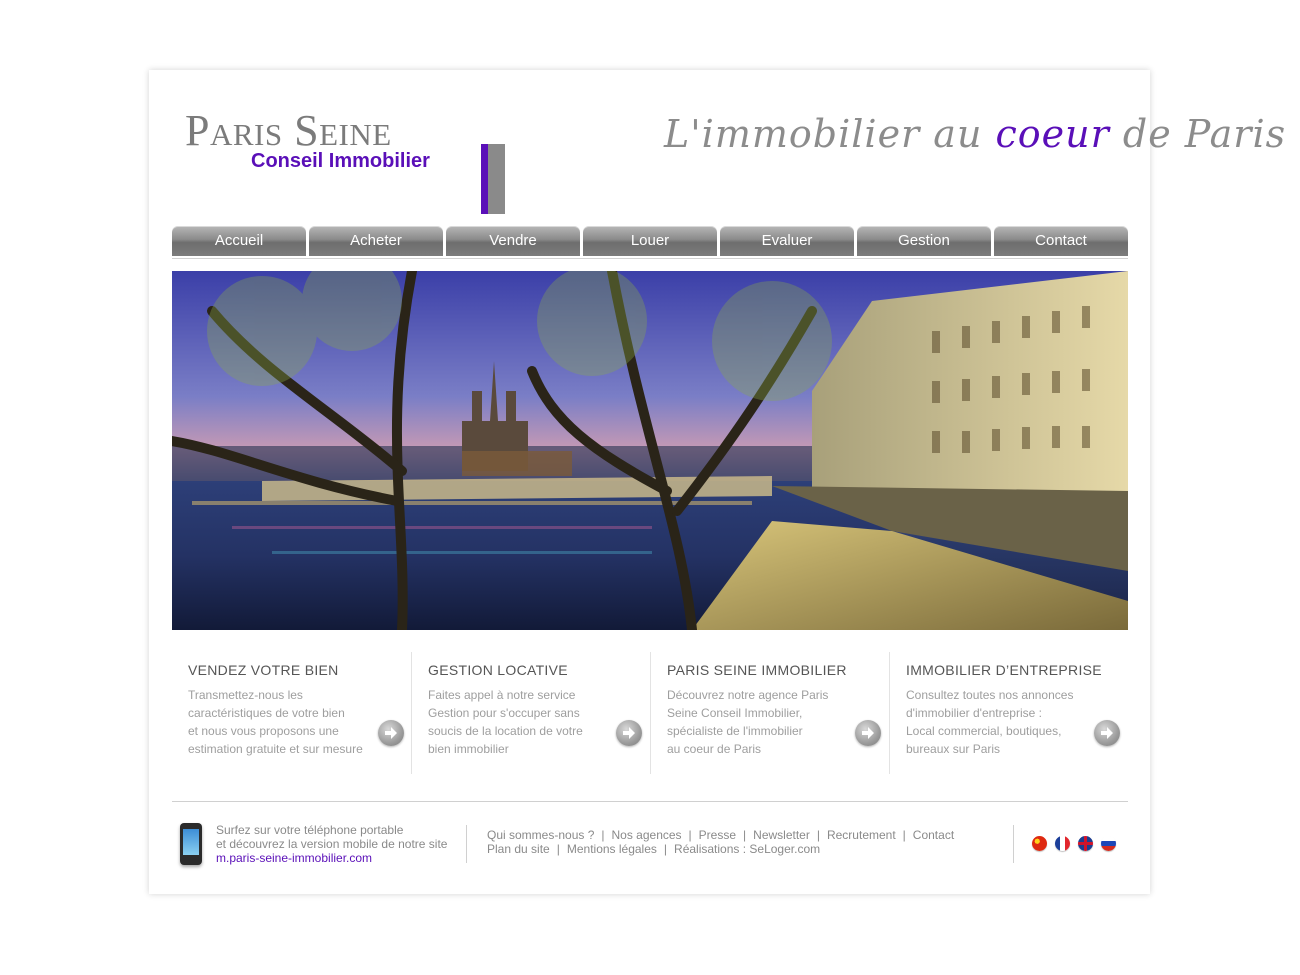 The image size is (1300, 975). What do you see at coordinates (787, 241) in the screenshot?
I see `nav-item-evaluer: Evaluer` at bounding box center [787, 241].